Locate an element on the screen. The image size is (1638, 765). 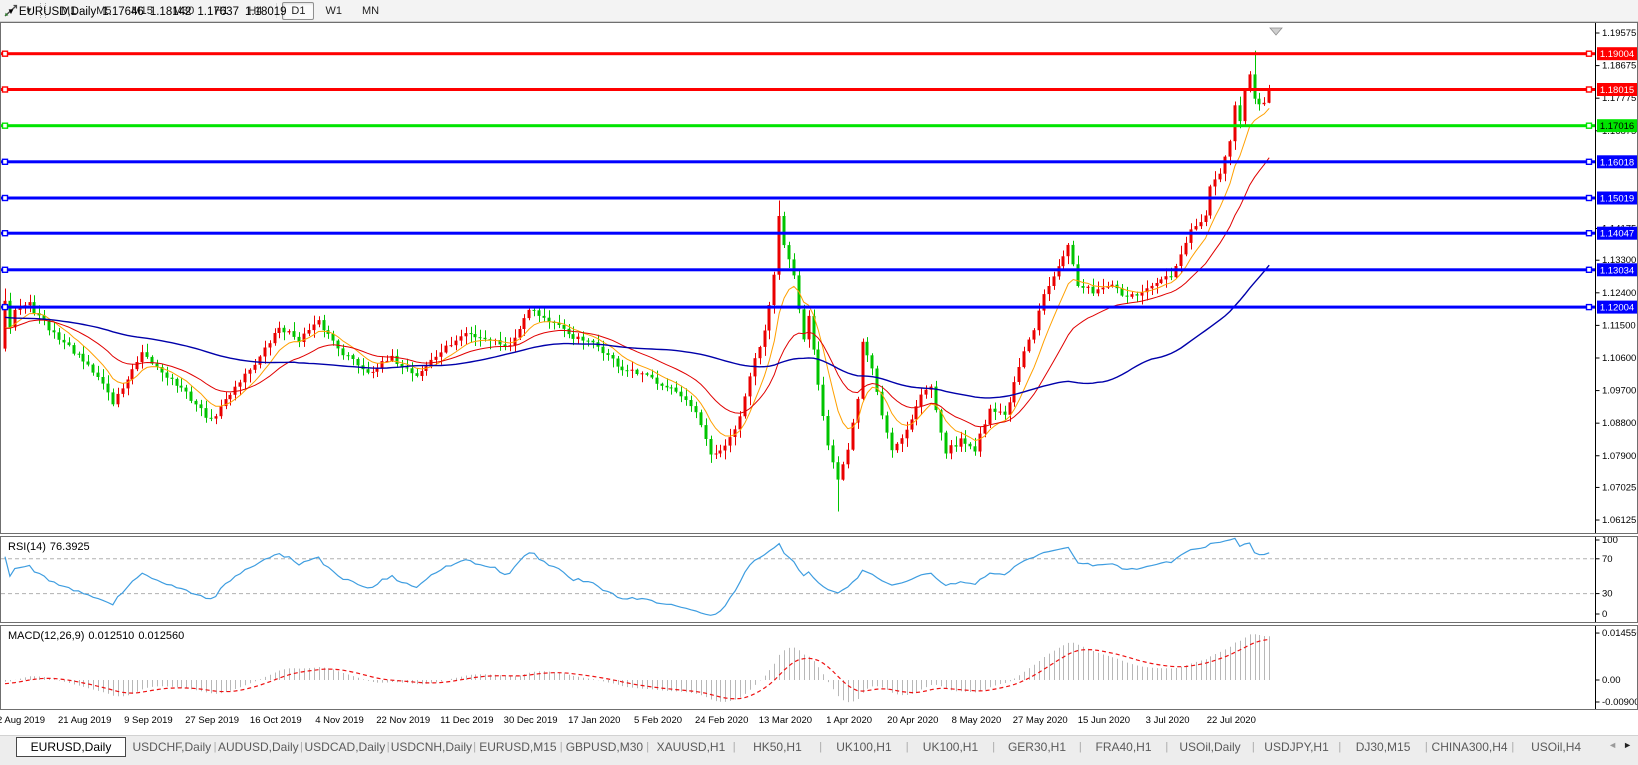
tab-scroll-left-icon: ◄ is located at coordinates (1612, 745).